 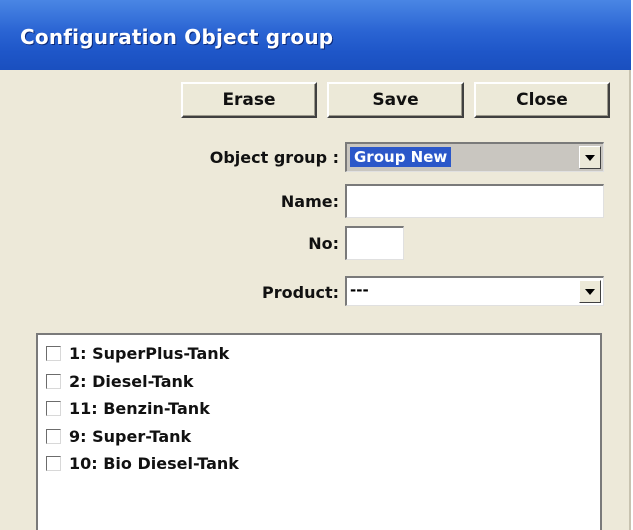 What do you see at coordinates (154, 463) in the screenshot?
I see `list-item-label: 10: Bio Diesel-Tank` at bounding box center [154, 463].